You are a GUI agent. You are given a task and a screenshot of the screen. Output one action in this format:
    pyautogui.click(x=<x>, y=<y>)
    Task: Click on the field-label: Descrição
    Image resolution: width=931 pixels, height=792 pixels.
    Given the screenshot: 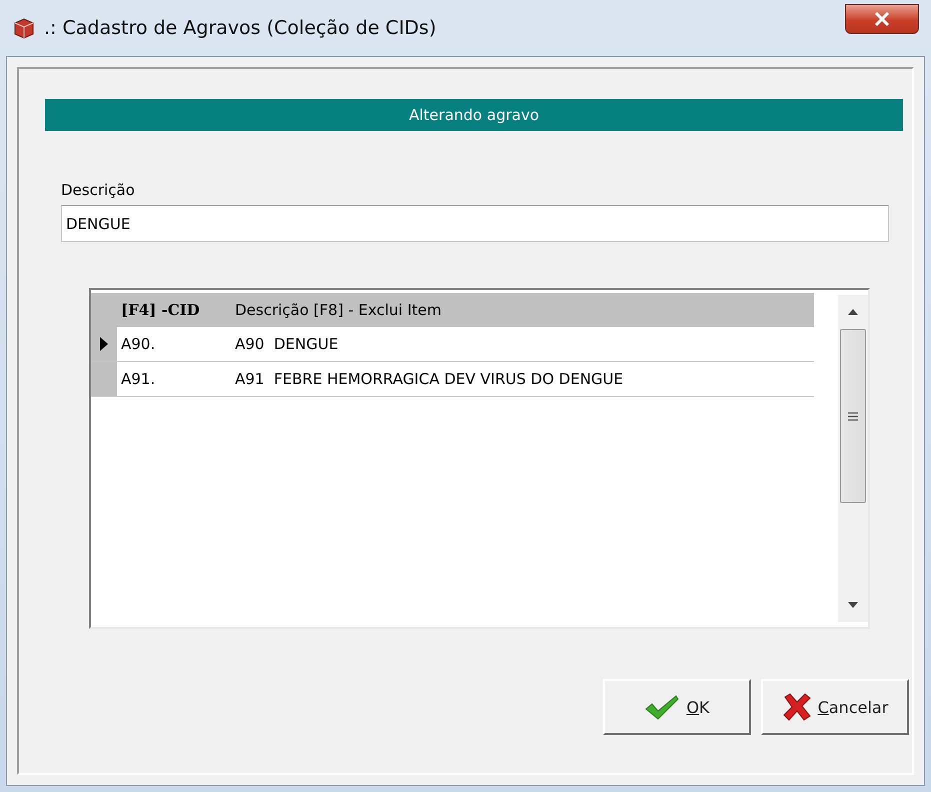 What is the action you would take?
    pyautogui.click(x=98, y=190)
    